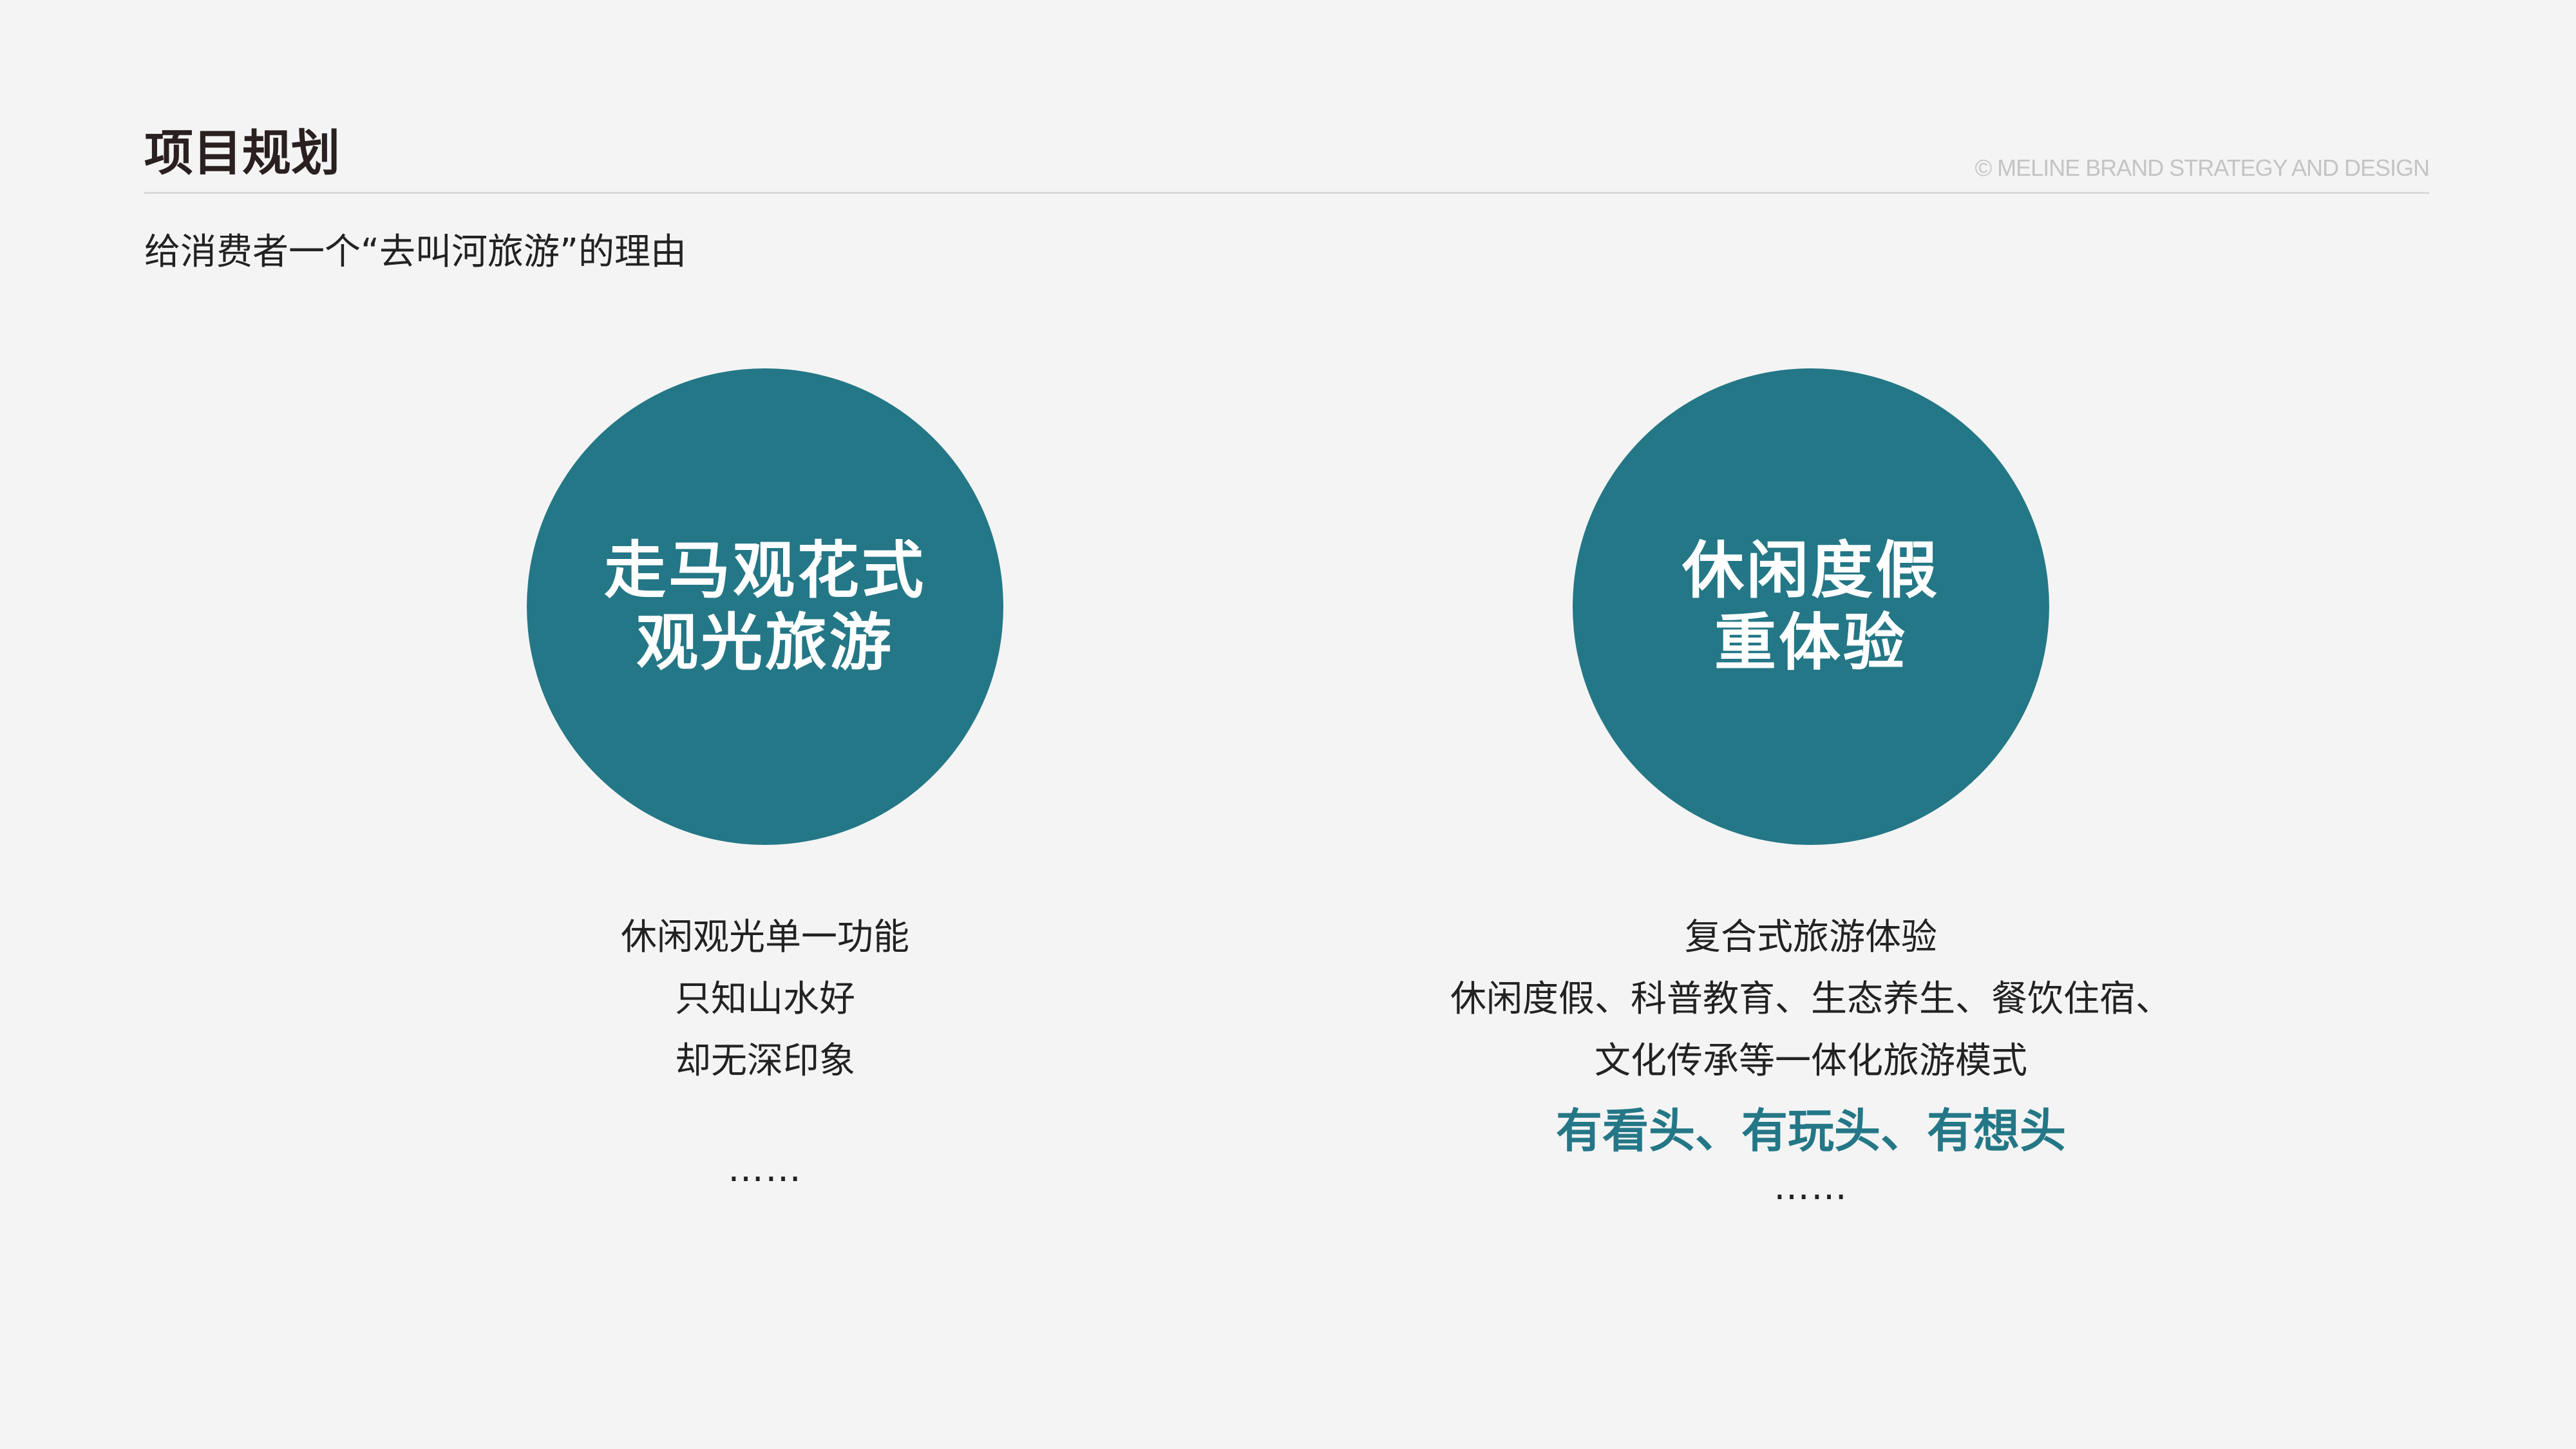 The height and width of the screenshot is (1449, 2576). Describe the element at coordinates (1811, 937) in the screenshot. I see `right-desc-line-1: 复合式旅游体验` at that location.